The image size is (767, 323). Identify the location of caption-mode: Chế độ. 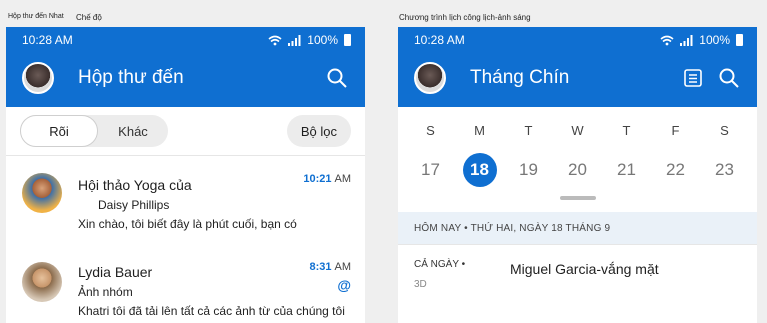
(89, 17).